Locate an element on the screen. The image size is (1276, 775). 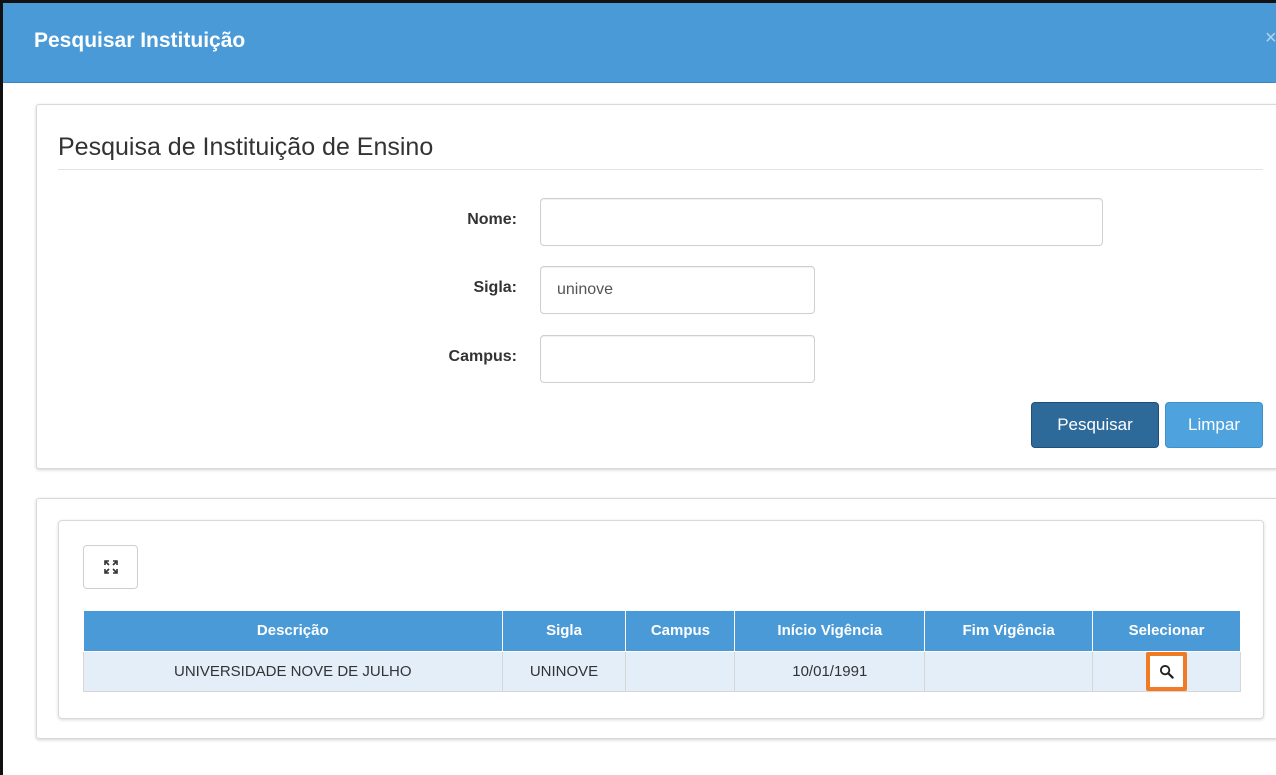
expand-button is located at coordinates (110, 567).